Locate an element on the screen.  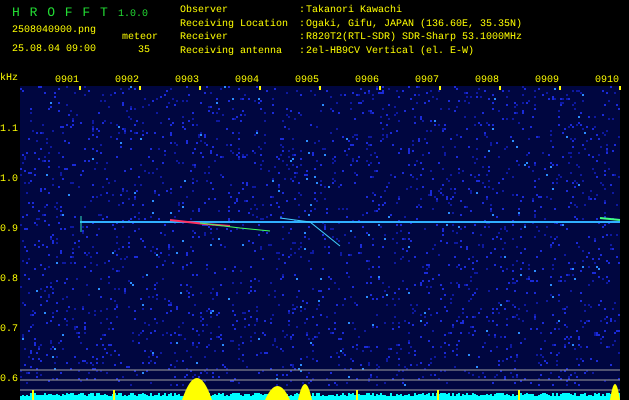
info-label: Receiving Location is located at coordinates (235, 24).